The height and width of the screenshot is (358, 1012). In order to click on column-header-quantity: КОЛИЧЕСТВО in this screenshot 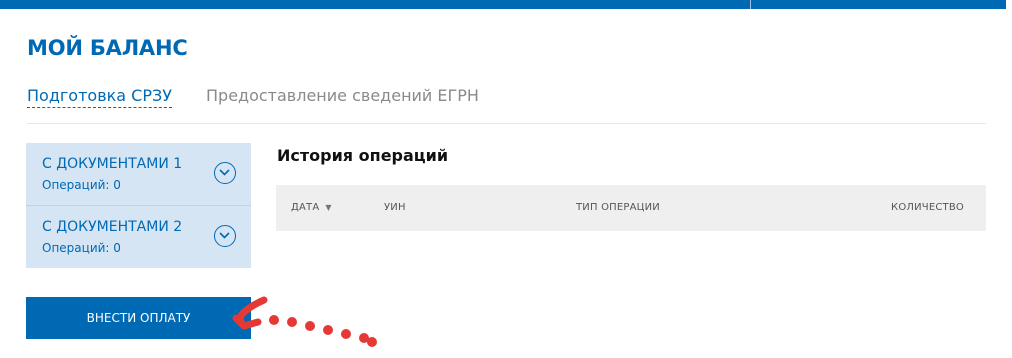, I will do `click(927, 207)`.